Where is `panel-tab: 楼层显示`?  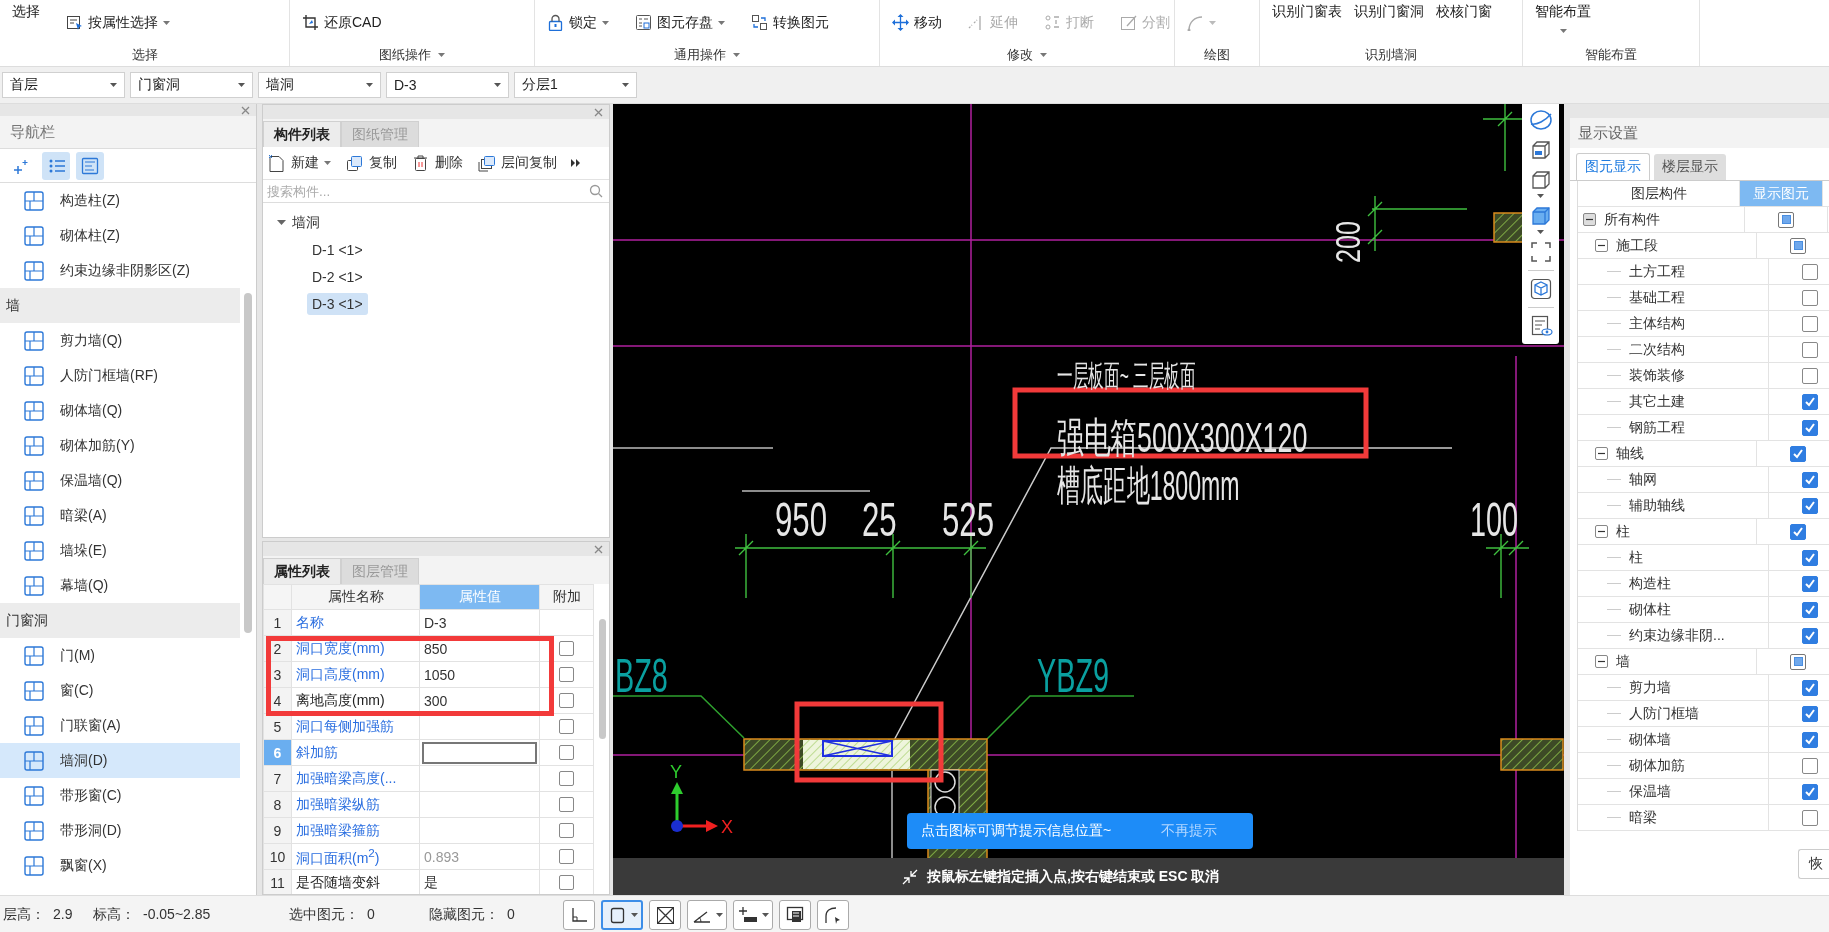
panel-tab: 楼层显示 is located at coordinates (1690, 167).